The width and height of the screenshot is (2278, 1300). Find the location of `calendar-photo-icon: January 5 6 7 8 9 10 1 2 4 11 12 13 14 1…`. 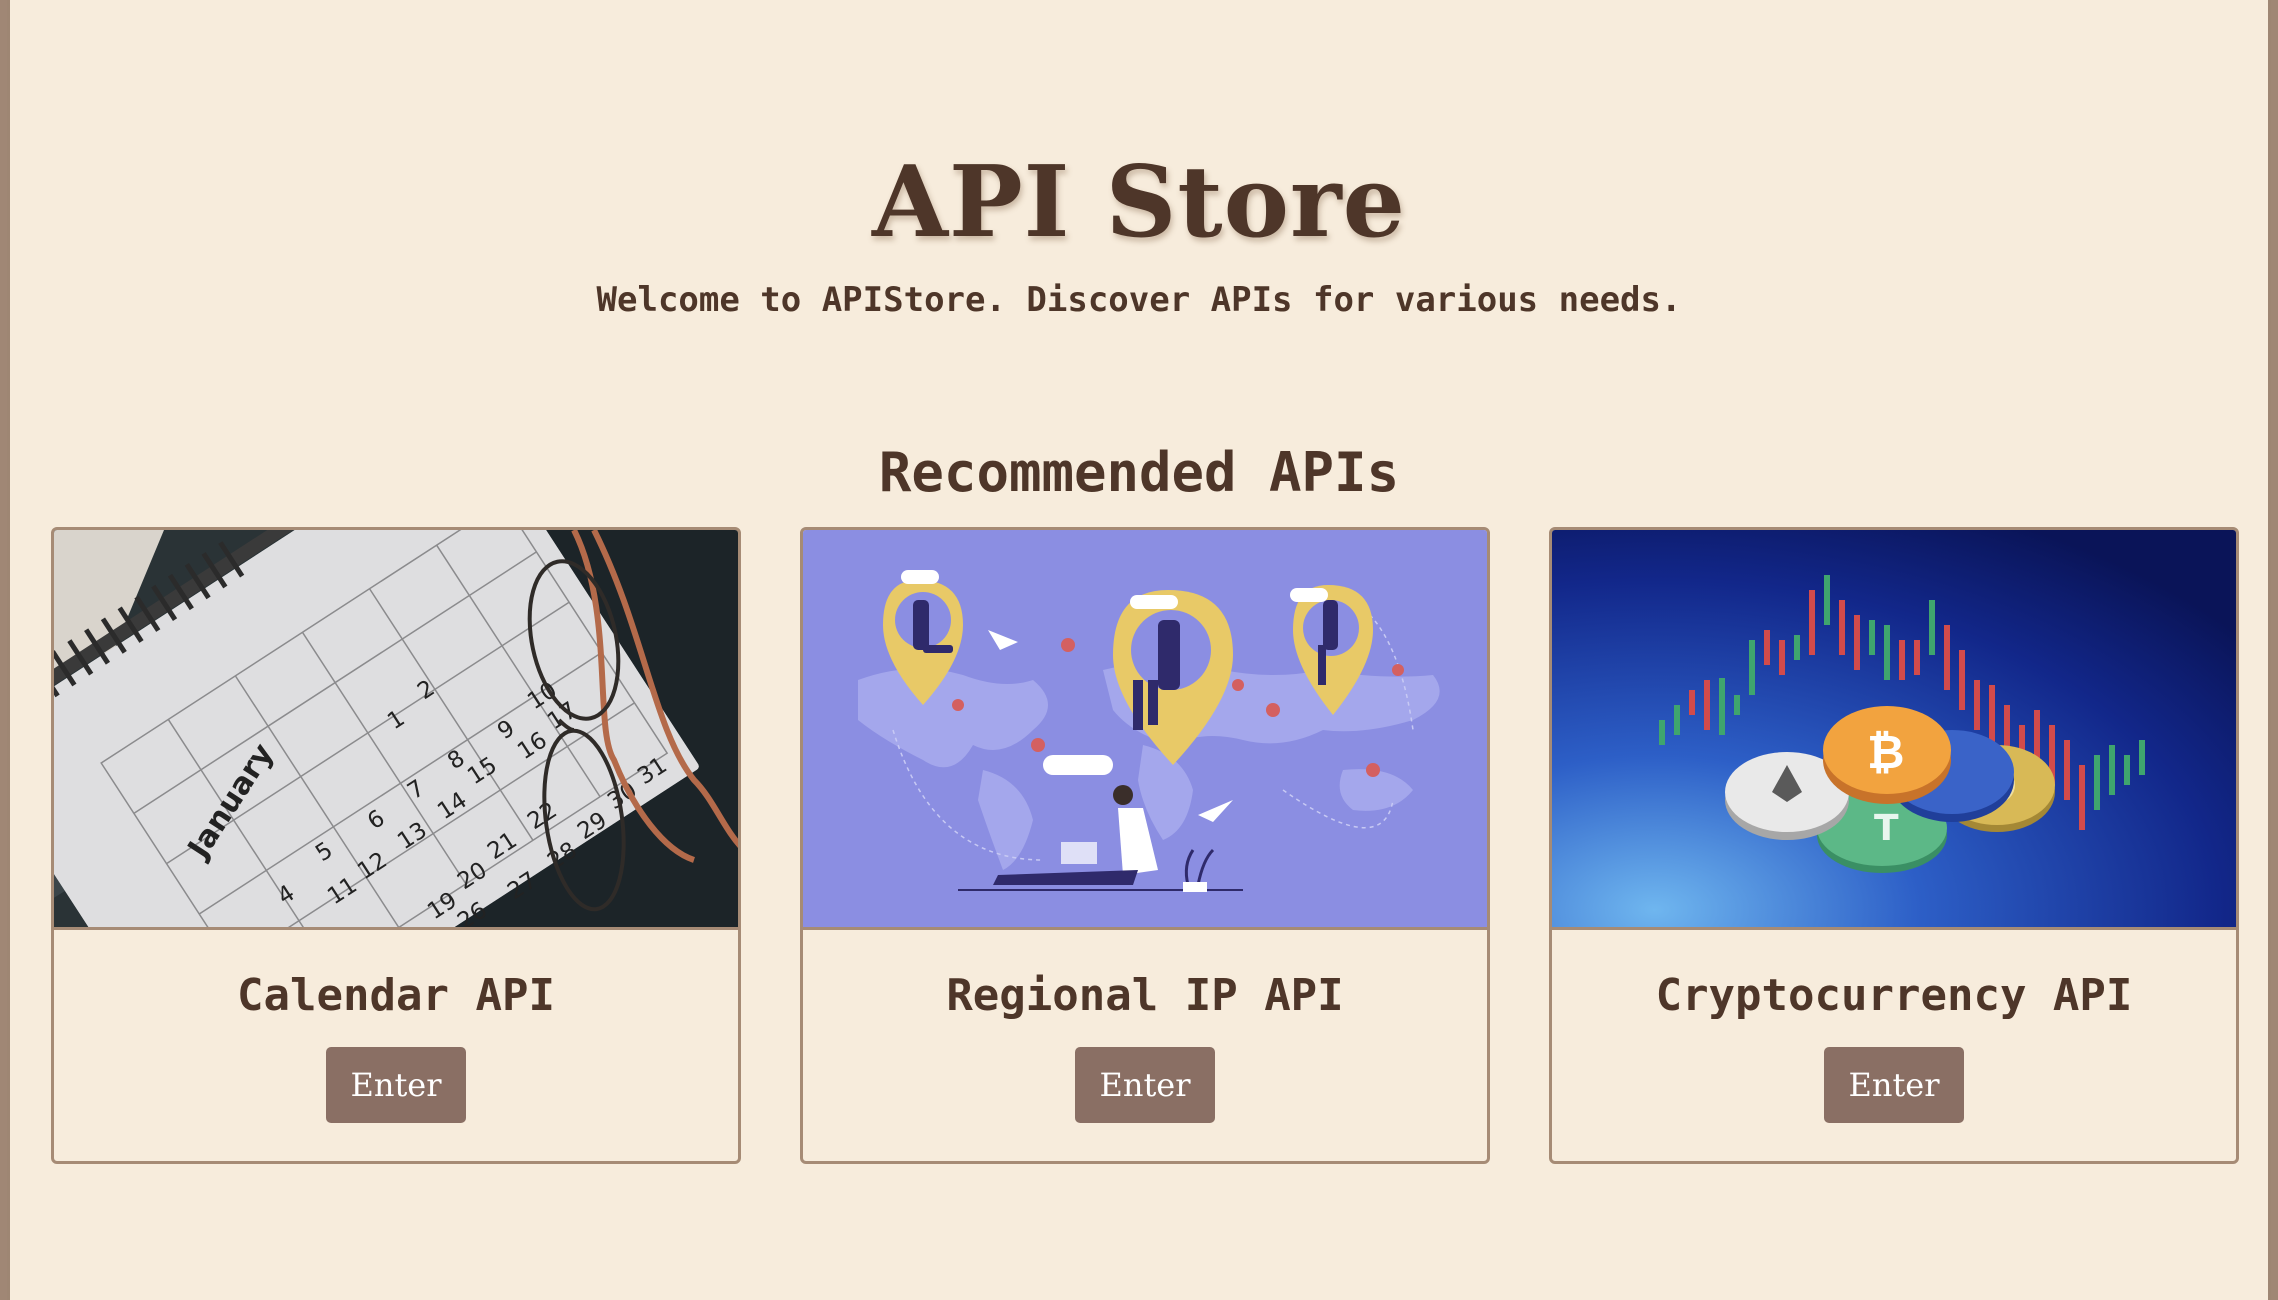

calendar-photo-icon: January 5 6 7 8 9 10 1 2 4 11 12 13 14 1… is located at coordinates (396, 728).